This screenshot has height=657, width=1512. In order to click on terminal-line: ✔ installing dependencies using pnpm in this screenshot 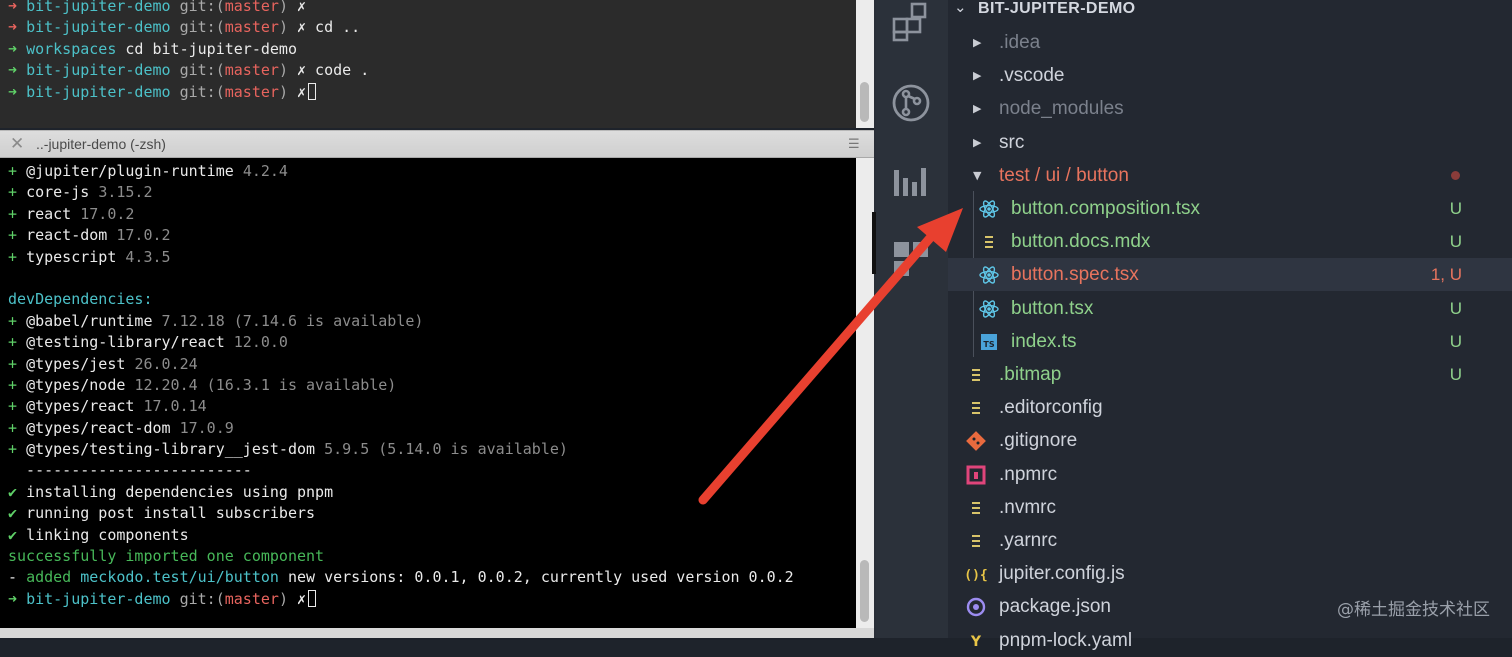, I will do `click(401, 492)`.